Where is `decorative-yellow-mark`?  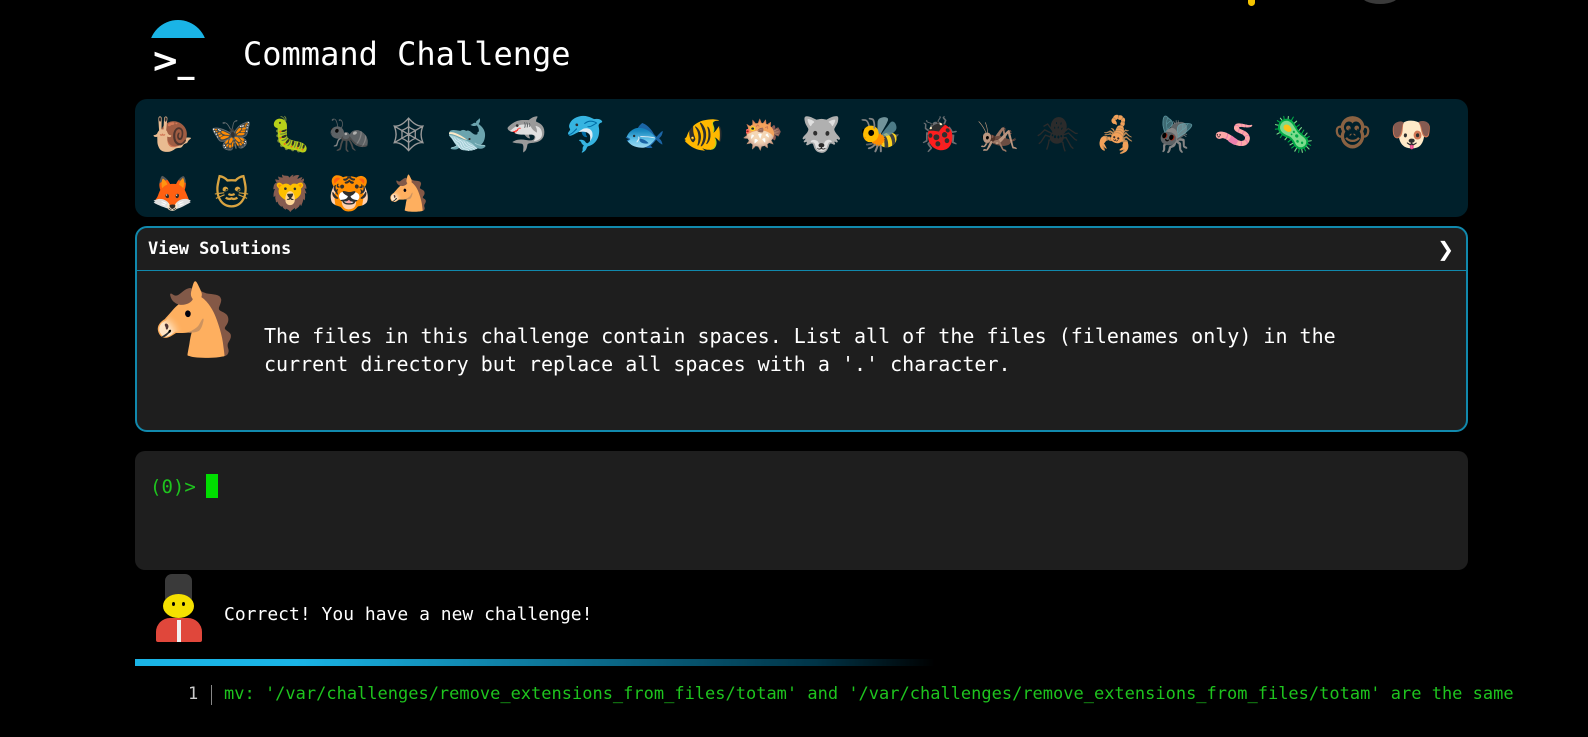 decorative-yellow-mark is located at coordinates (1251, 3).